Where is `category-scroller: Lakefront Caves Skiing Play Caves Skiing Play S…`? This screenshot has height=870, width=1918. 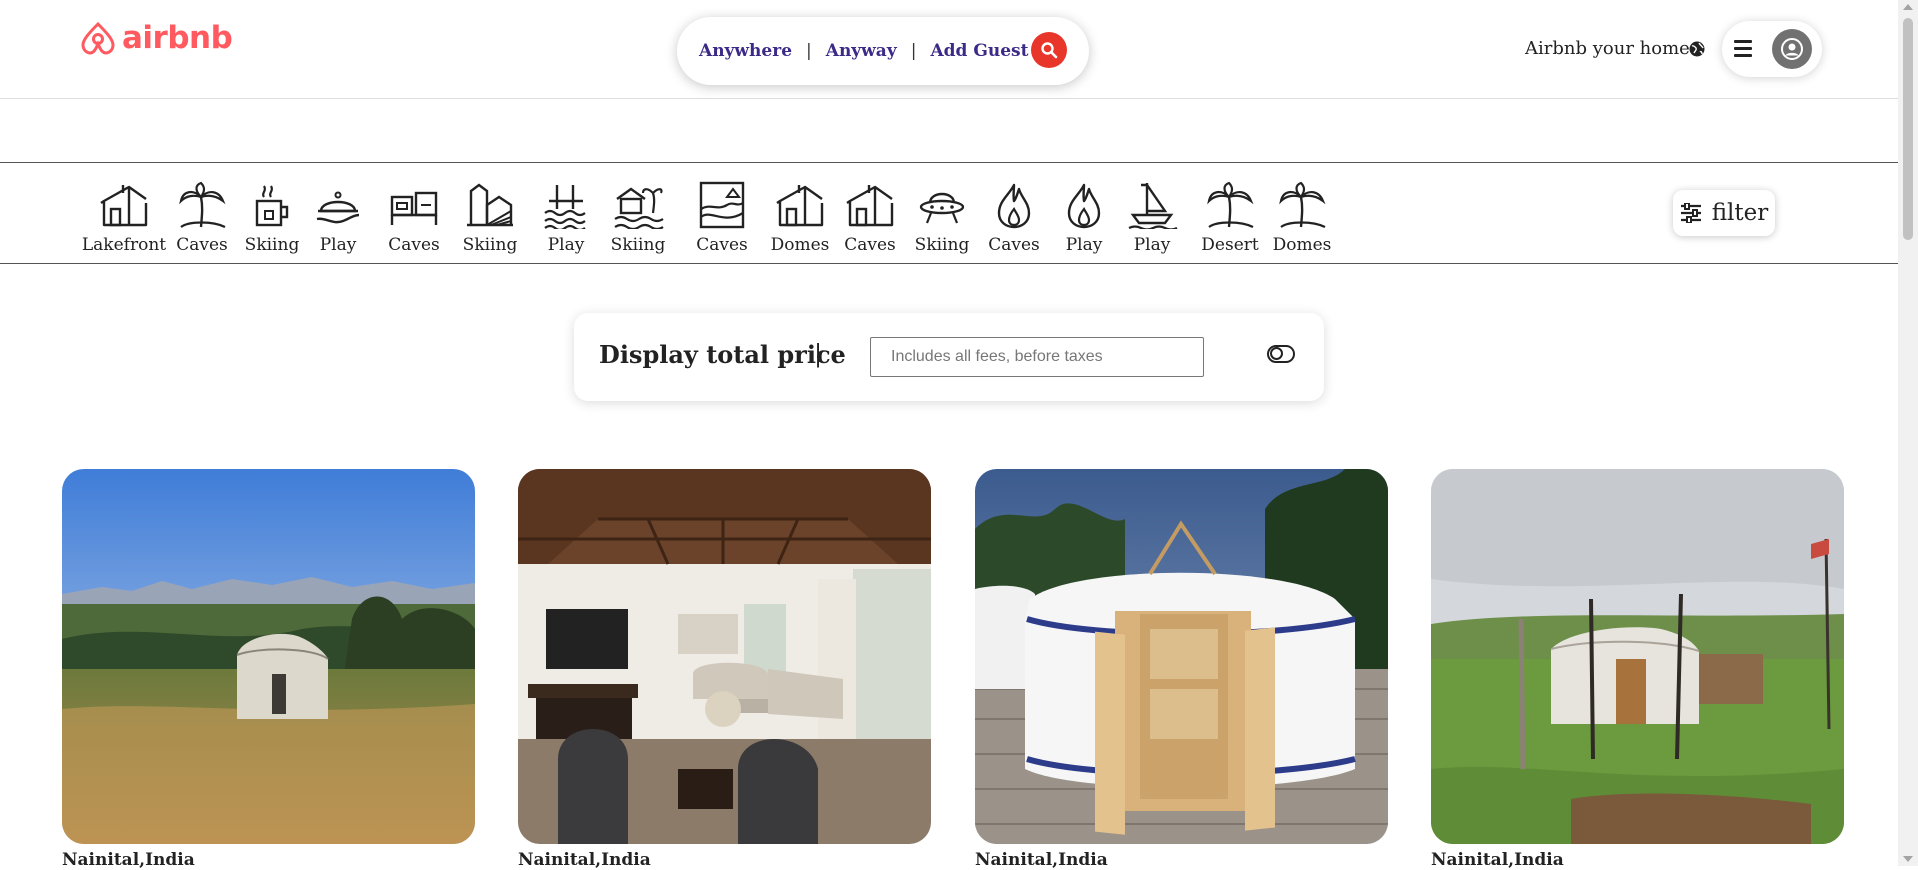
category-scroller: Lakefront Caves Skiing Play Caves Skiing Play S… is located at coordinates (814, 213).